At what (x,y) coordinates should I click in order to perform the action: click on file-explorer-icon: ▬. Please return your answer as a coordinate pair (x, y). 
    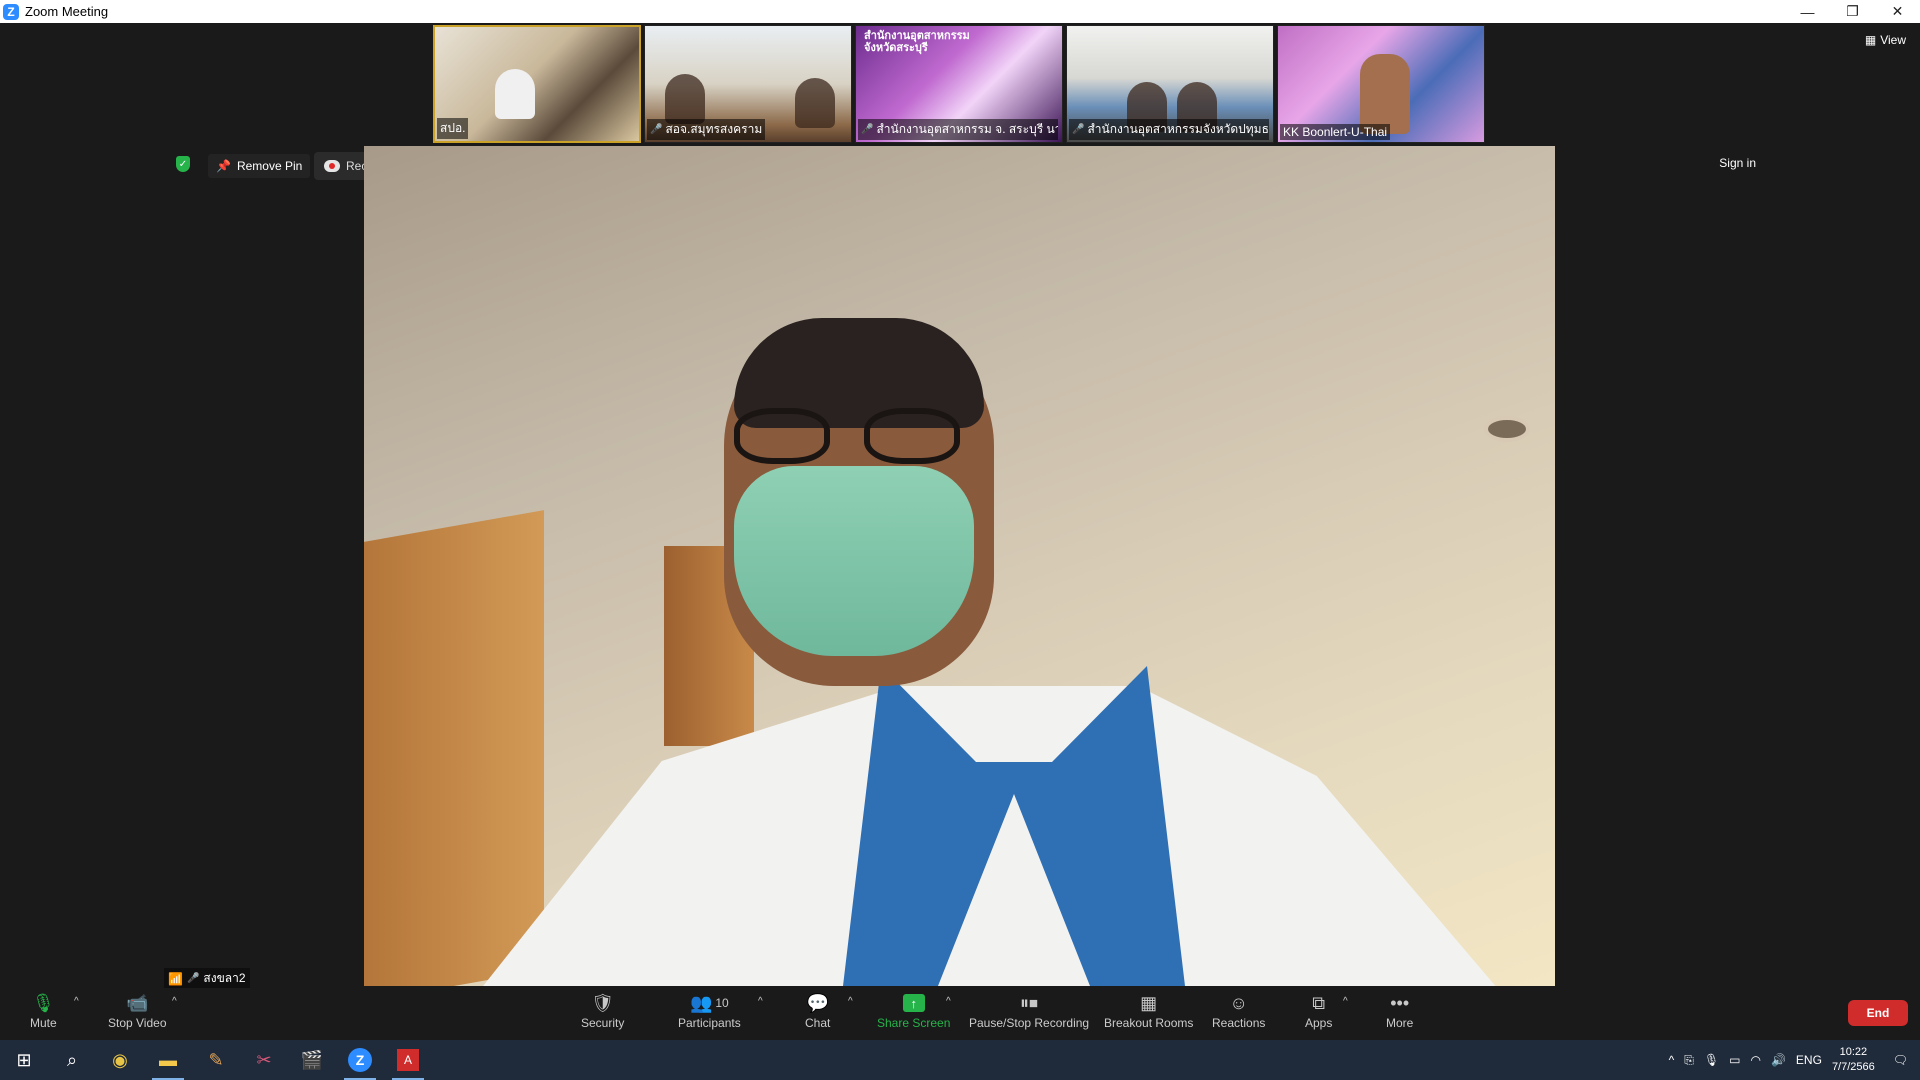
    Looking at the image, I should click on (168, 1060).